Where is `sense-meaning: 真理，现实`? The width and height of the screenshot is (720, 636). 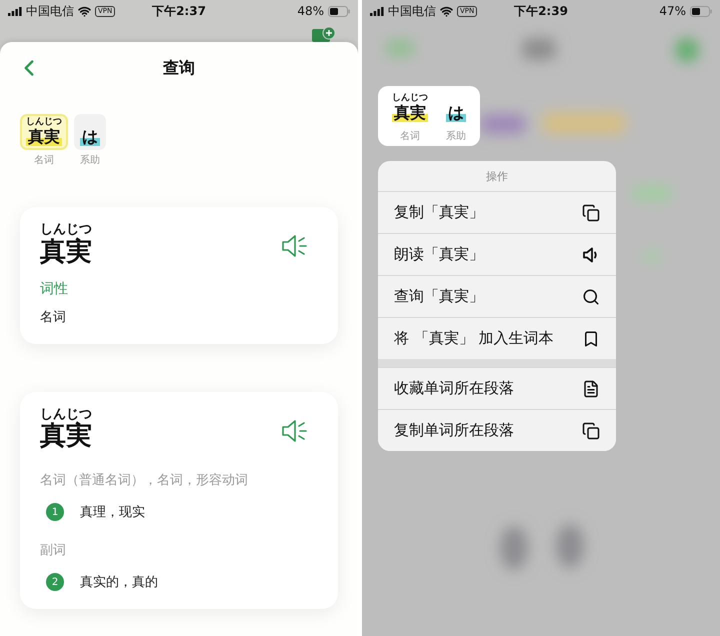 sense-meaning: 真理，现实 is located at coordinates (112, 513).